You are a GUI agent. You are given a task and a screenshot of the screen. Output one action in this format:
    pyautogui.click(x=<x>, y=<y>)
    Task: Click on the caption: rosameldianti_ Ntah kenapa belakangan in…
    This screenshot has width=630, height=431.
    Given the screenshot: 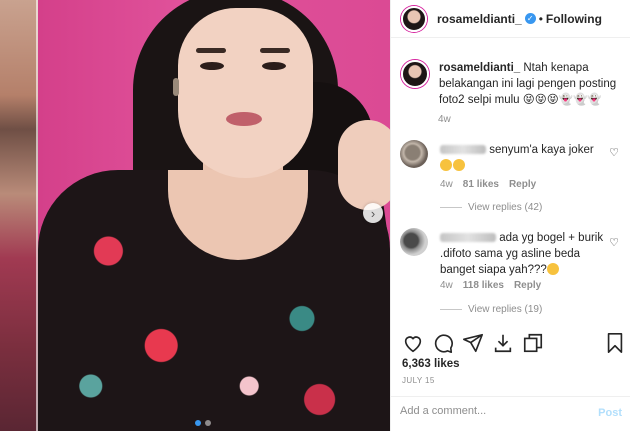 What is the action you would take?
    pyautogui.click(x=511, y=84)
    